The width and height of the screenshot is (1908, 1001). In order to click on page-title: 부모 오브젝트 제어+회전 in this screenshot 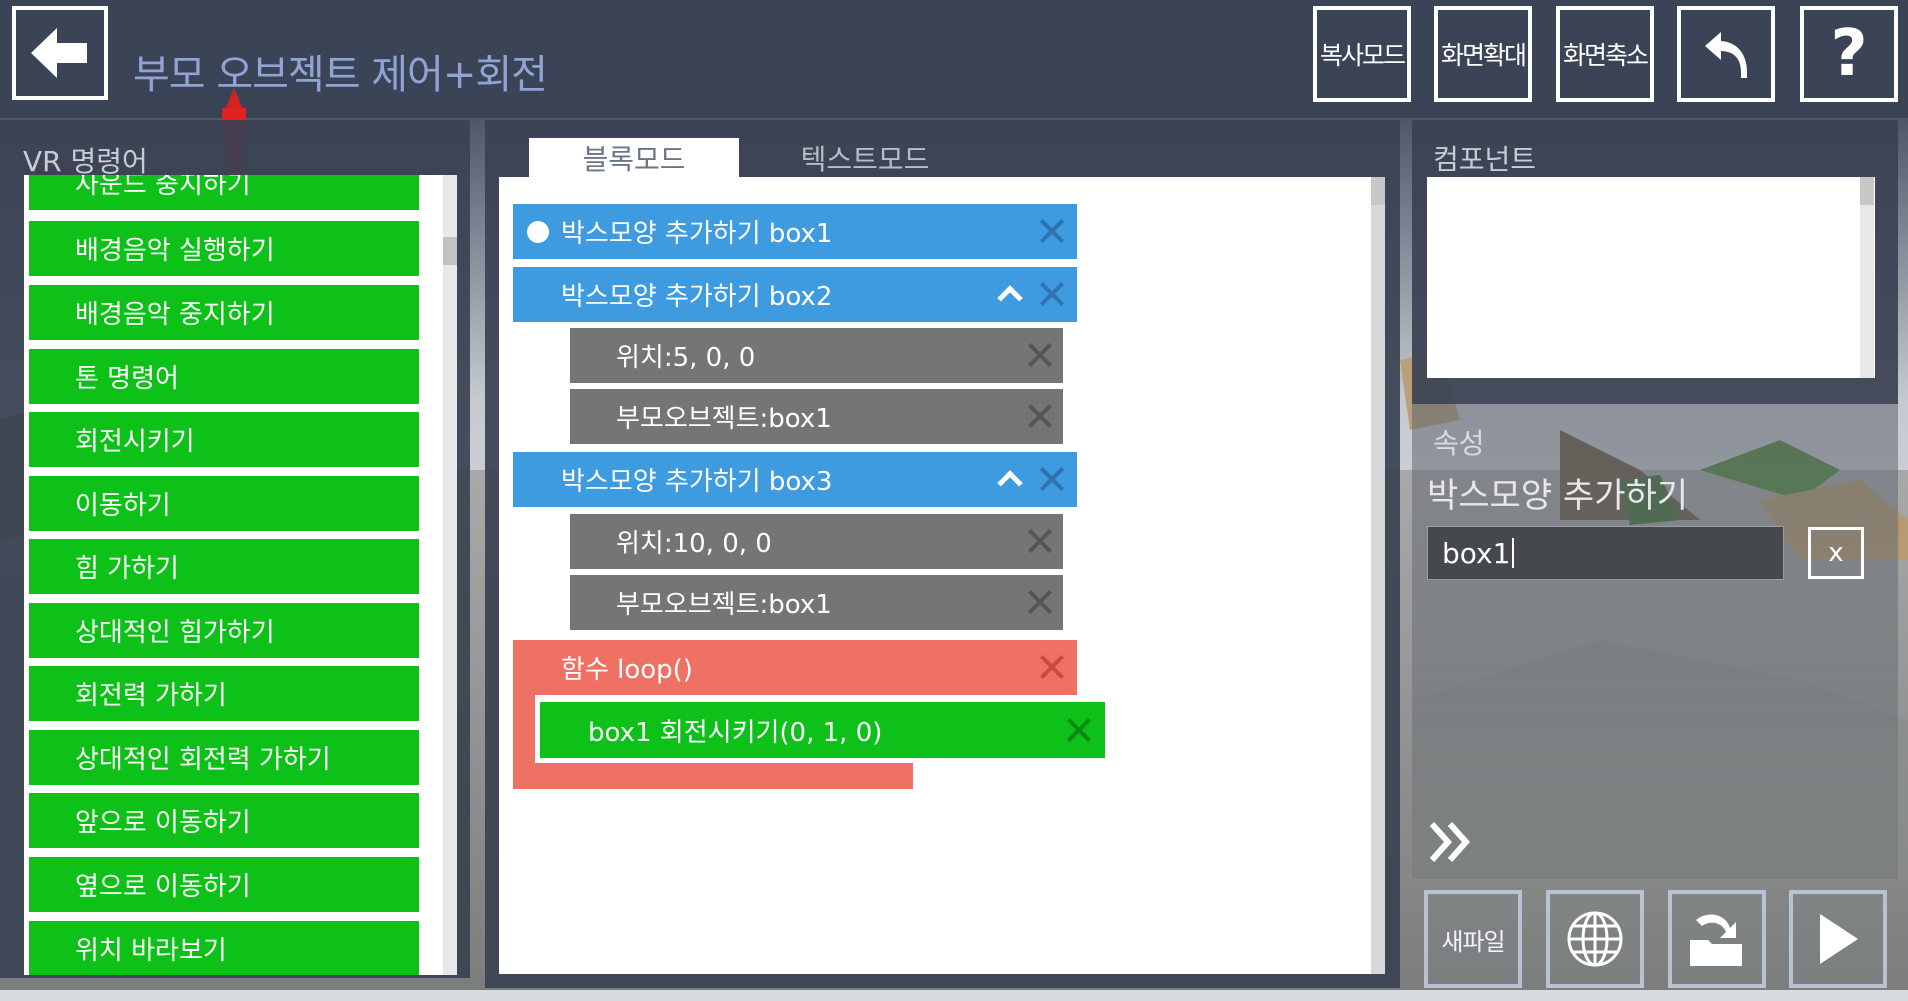, I will do `click(340, 75)`.